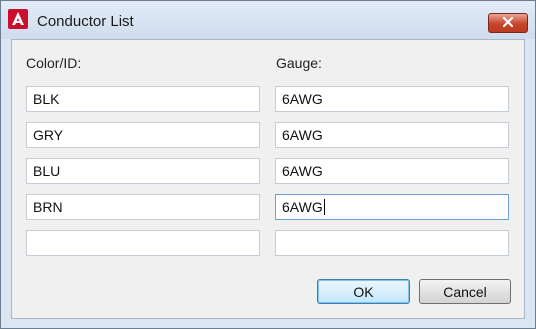 The width and height of the screenshot is (536, 329). What do you see at coordinates (363, 291) in the screenshot?
I see `ok-button: OK` at bounding box center [363, 291].